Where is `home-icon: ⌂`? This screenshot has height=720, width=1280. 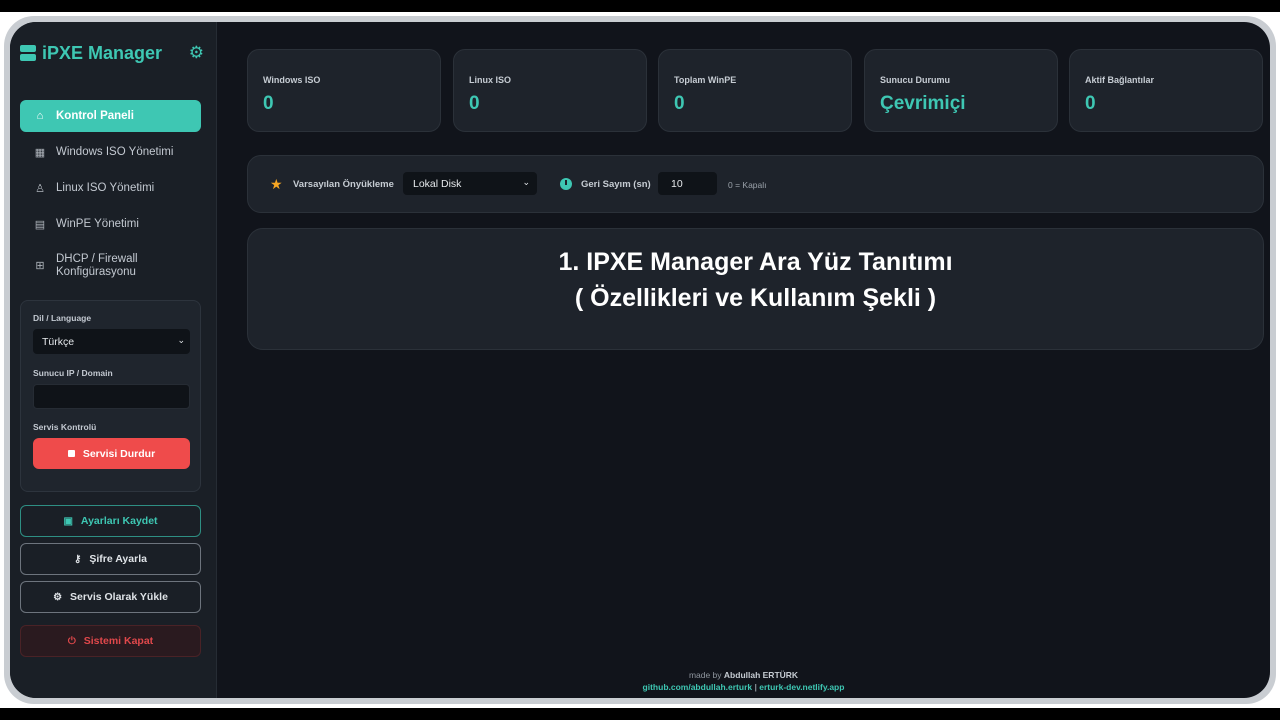
home-icon: ⌂ is located at coordinates (40, 116).